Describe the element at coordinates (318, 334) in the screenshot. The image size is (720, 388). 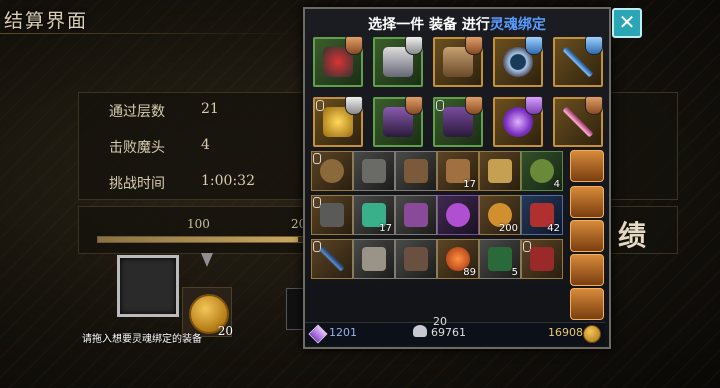
I see `gem-icon` at that location.